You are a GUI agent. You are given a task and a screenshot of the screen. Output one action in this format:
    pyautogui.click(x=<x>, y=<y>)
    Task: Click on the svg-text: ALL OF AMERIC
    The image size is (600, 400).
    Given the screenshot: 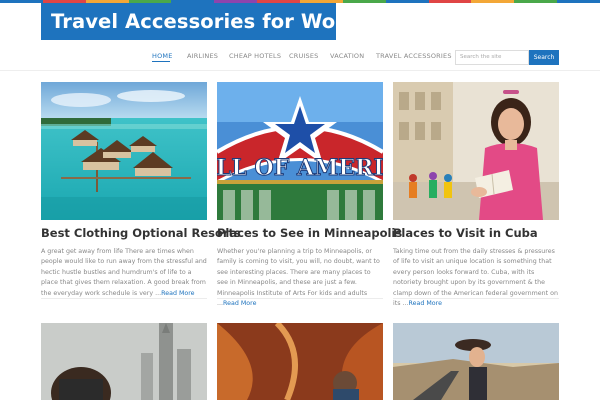 What is the action you would take?
    pyautogui.click(x=300, y=168)
    